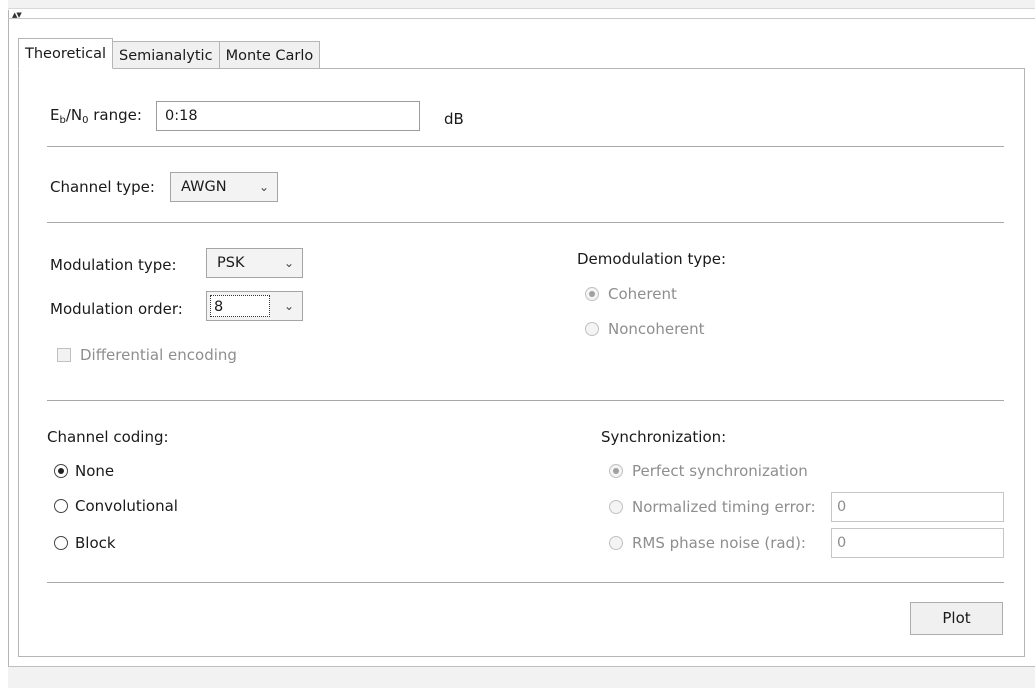 This screenshot has height=688, width=1035. What do you see at coordinates (720, 471) in the screenshot?
I see `sync-perfect-label: Perfect synchronization` at bounding box center [720, 471].